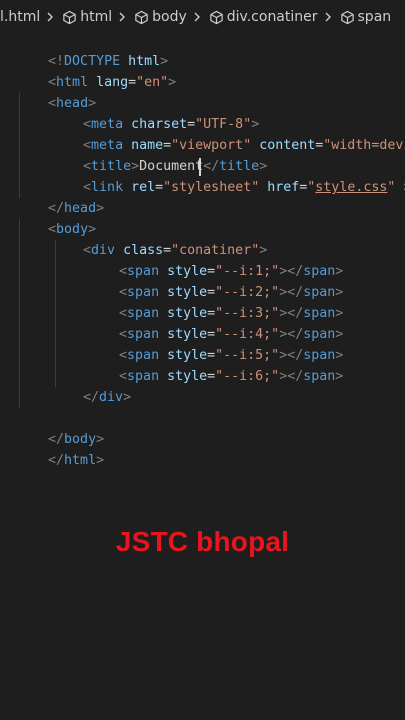 The width and height of the screenshot is (405, 720). What do you see at coordinates (215, 364) in the screenshot?
I see `code-line: <span style="--i:6;"></span>` at bounding box center [215, 364].